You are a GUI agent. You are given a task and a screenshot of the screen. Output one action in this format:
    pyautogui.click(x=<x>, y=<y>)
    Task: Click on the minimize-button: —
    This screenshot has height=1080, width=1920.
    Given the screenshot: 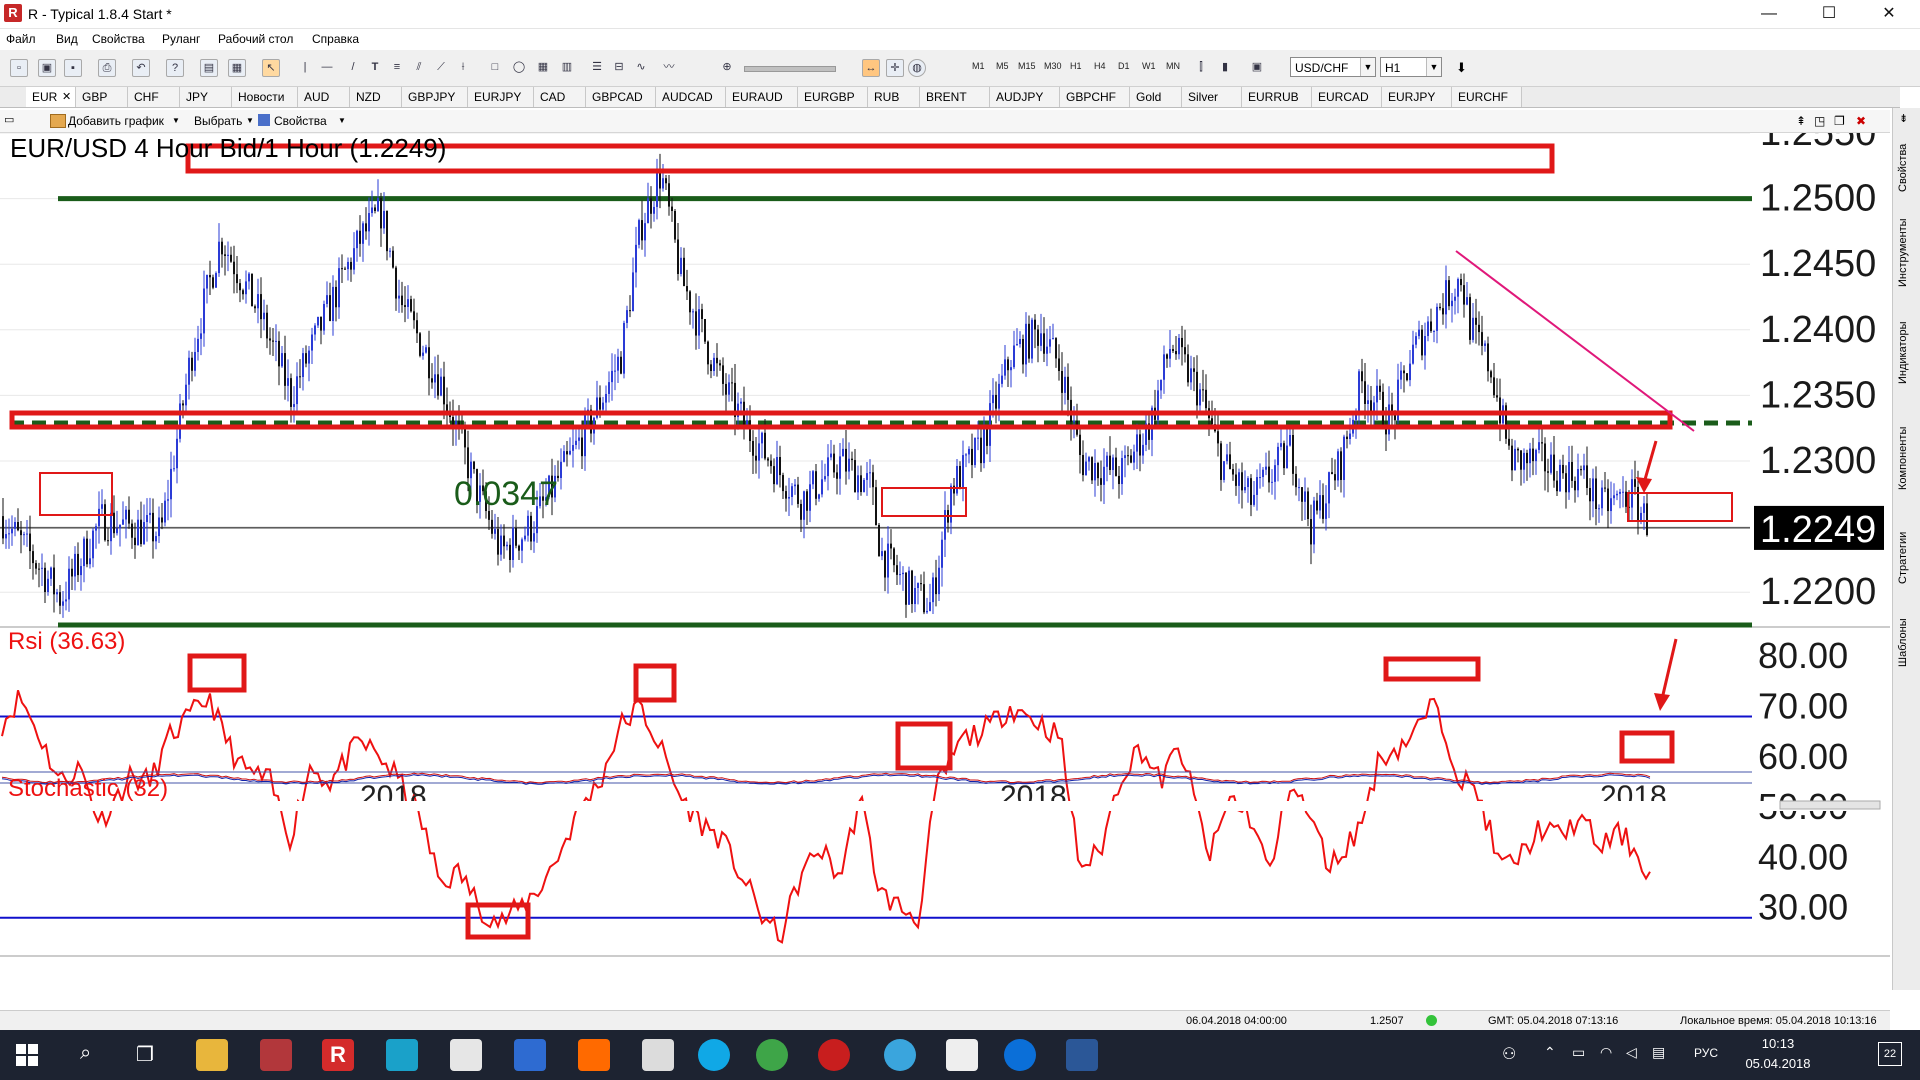 What is the action you would take?
    pyautogui.click(x=1769, y=14)
    